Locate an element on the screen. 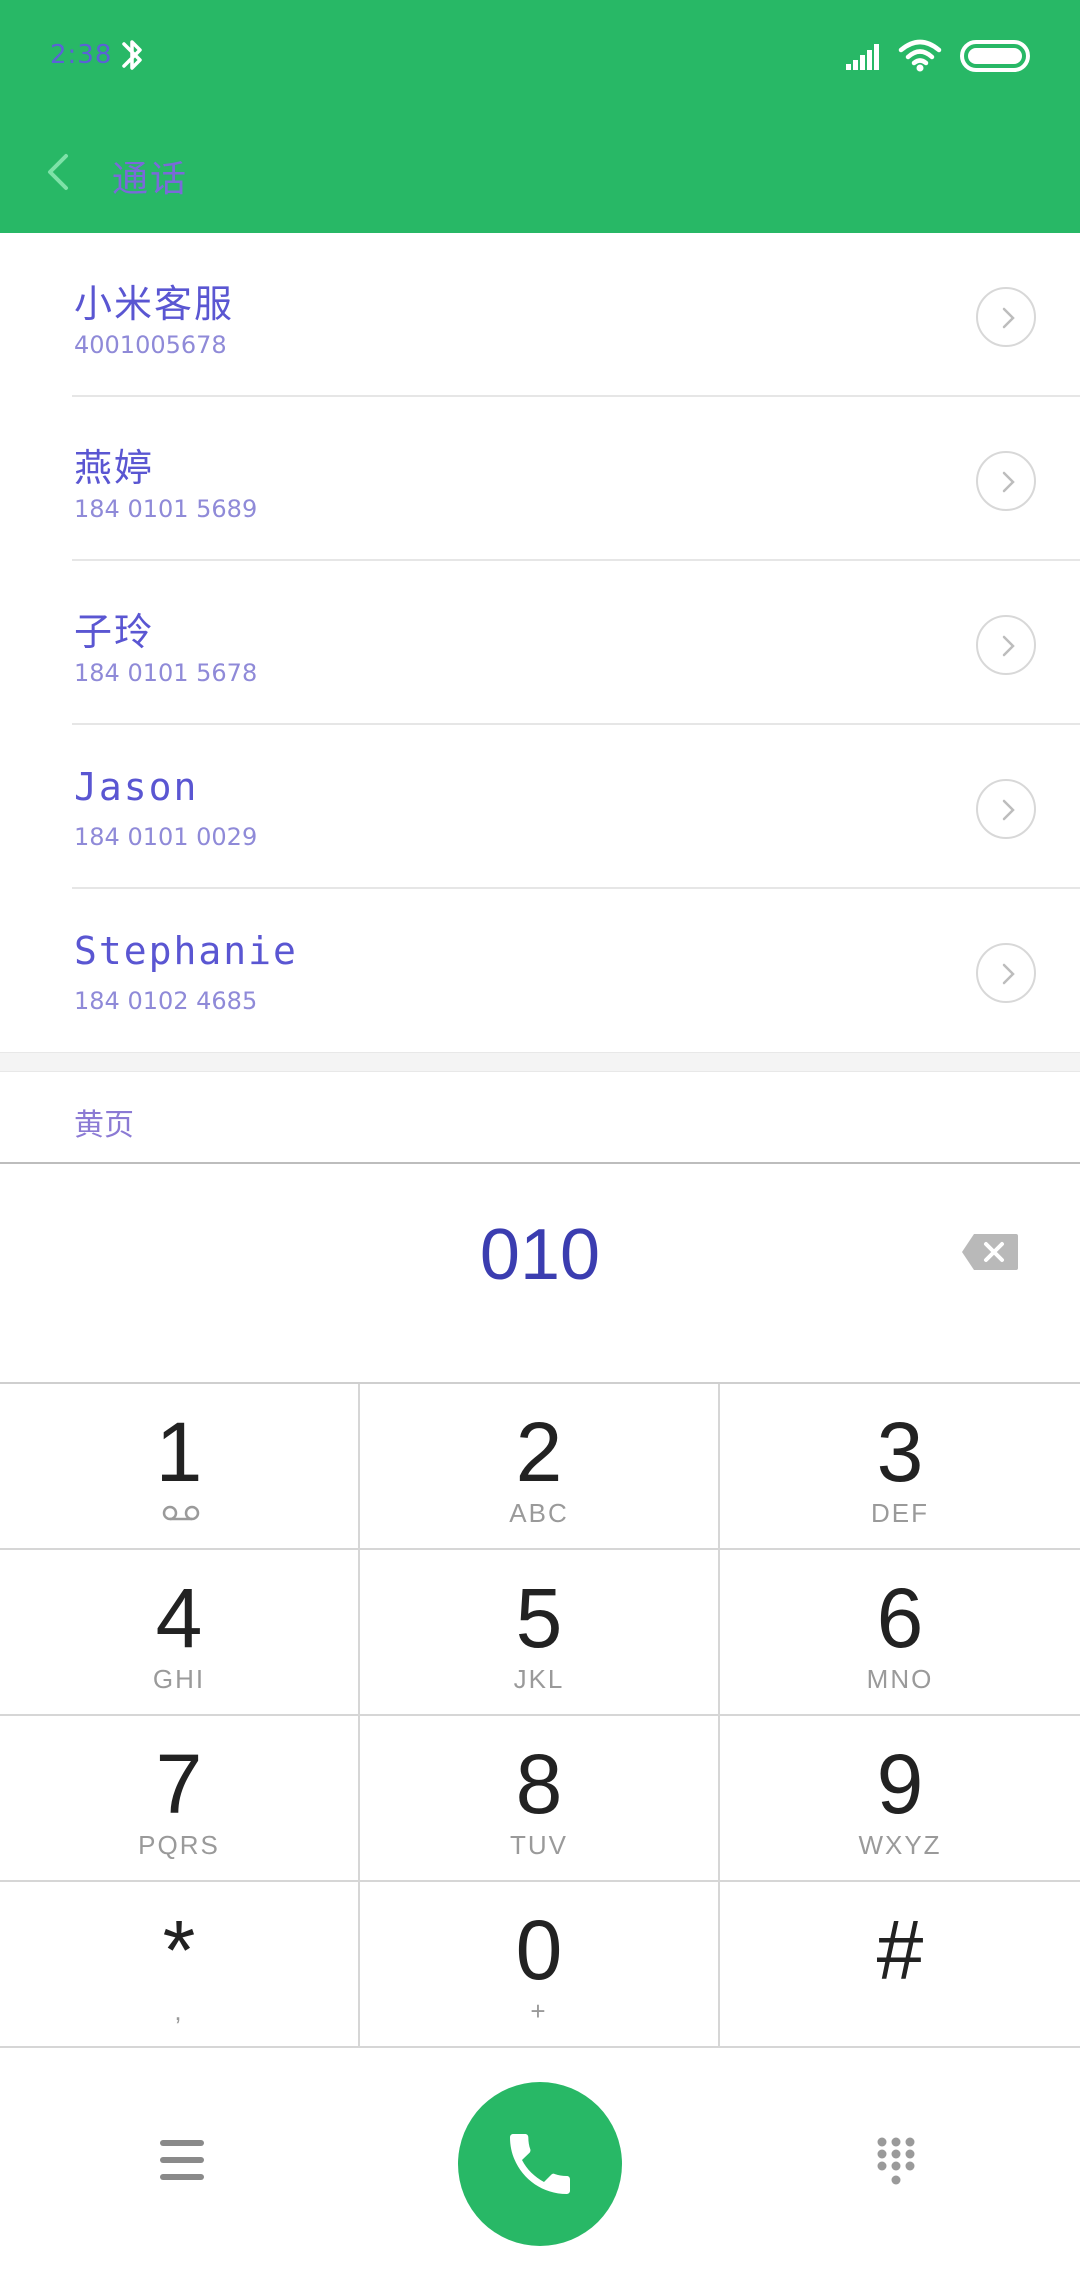 Image resolution: width=1080 pixels, height=2280 pixels. key-letters: GHI is located at coordinates (179, 1679).